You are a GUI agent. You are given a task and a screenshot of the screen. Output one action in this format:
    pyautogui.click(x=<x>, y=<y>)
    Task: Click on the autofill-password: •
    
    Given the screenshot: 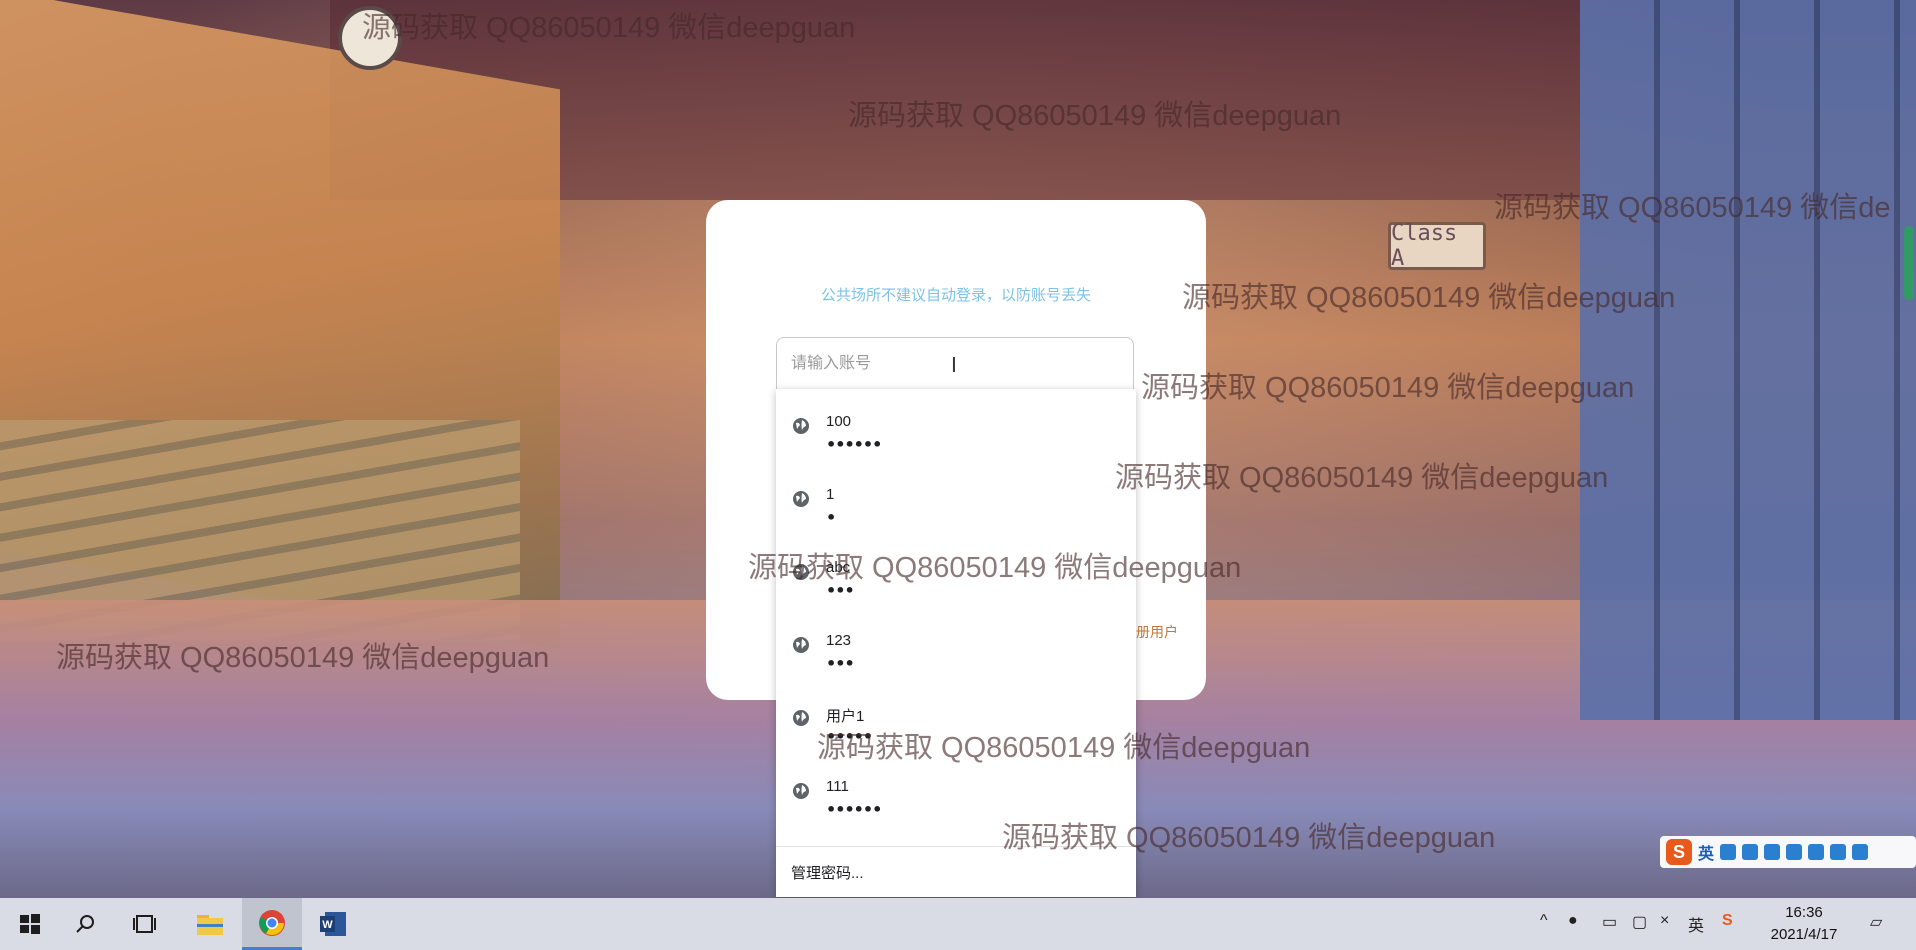 What is the action you would take?
    pyautogui.click(x=831, y=517)
    